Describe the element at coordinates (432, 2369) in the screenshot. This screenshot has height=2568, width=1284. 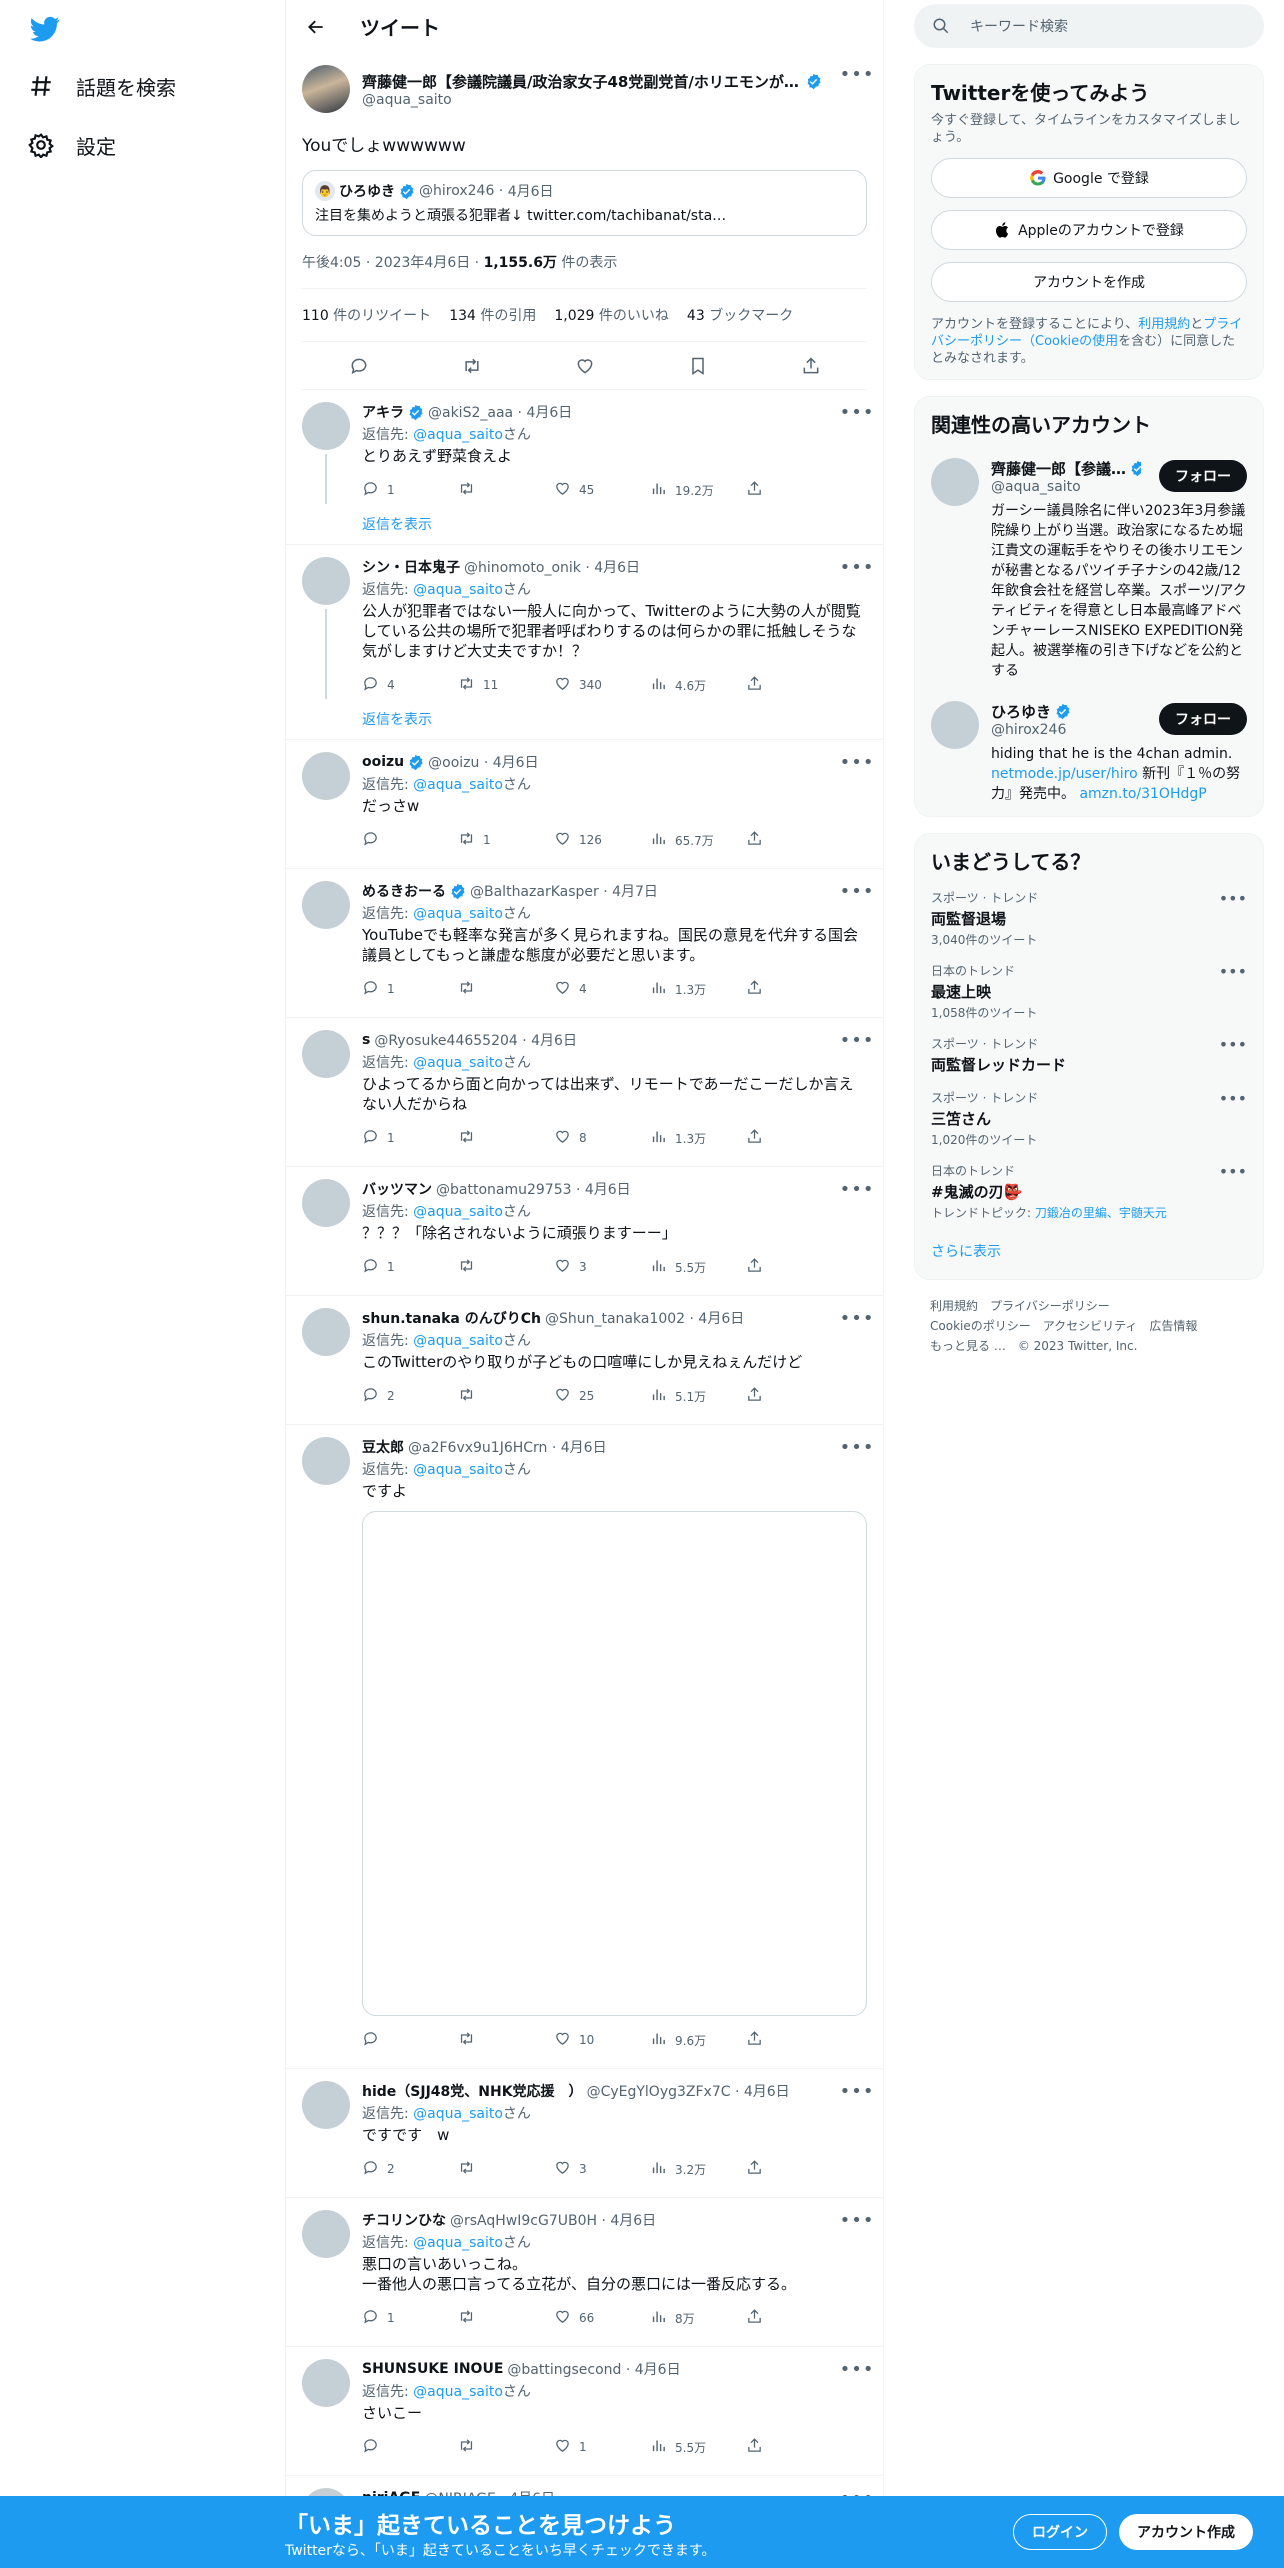
I see `reply-author-name: SHUNSUKE INOUE` at that location.